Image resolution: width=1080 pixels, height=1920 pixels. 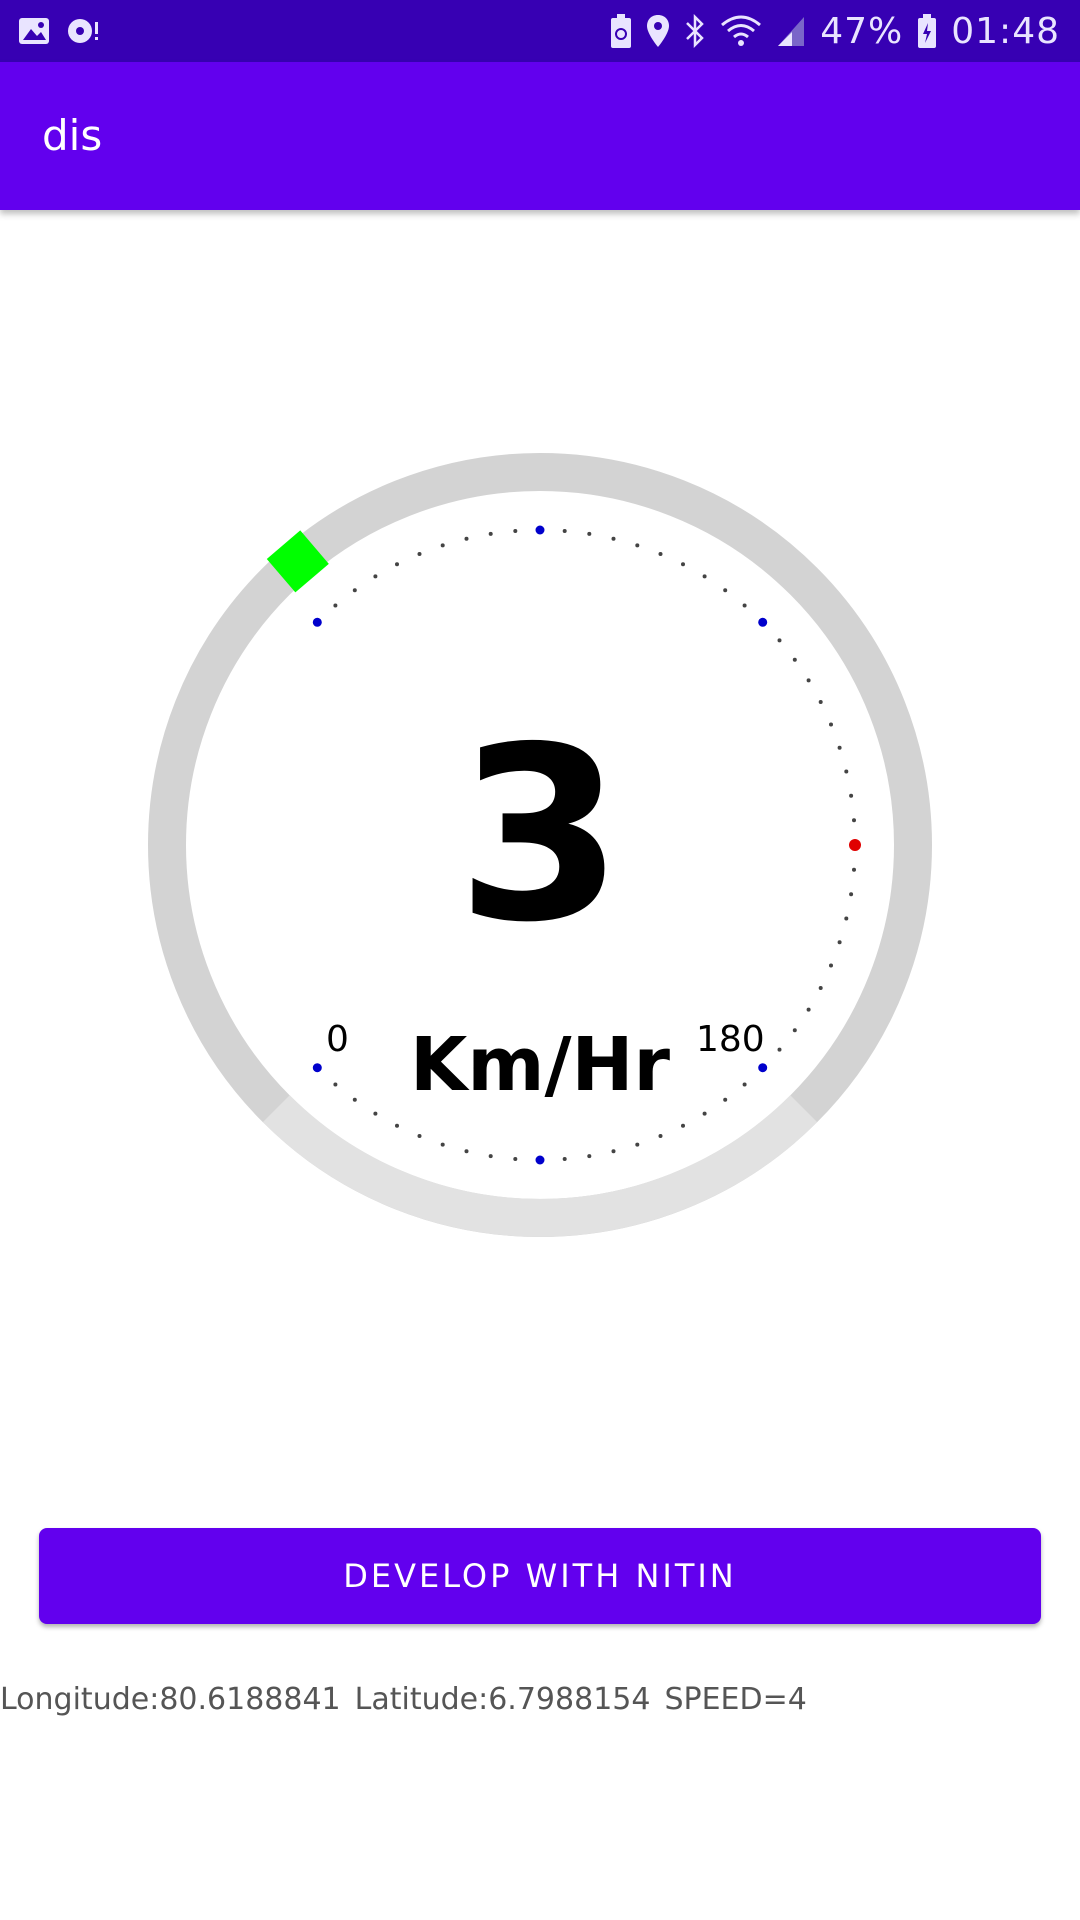 What do you see at coordinates (83, 31) in the screenshot?
I see `media-notification-icon` at bounding box center [83, 31].